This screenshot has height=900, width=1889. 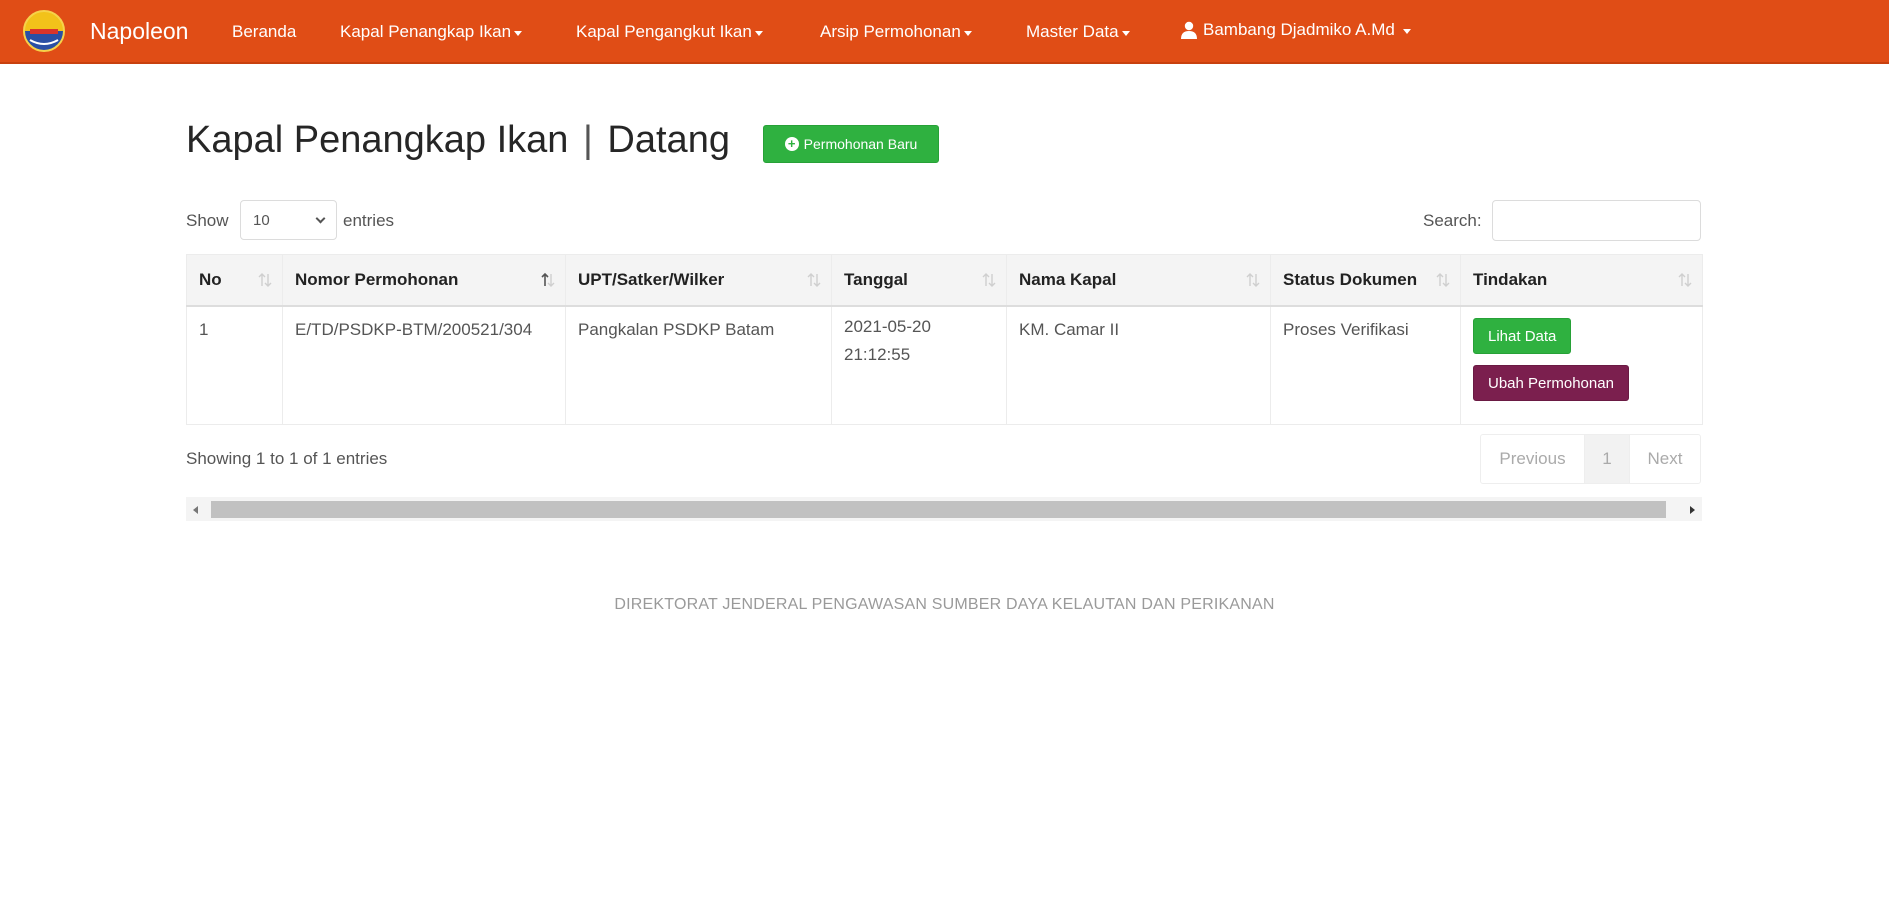 What do you see at coordinates (1452, 220) in the screenshot?
I see `search-label: Search:` at bounding box center [1452, 220].